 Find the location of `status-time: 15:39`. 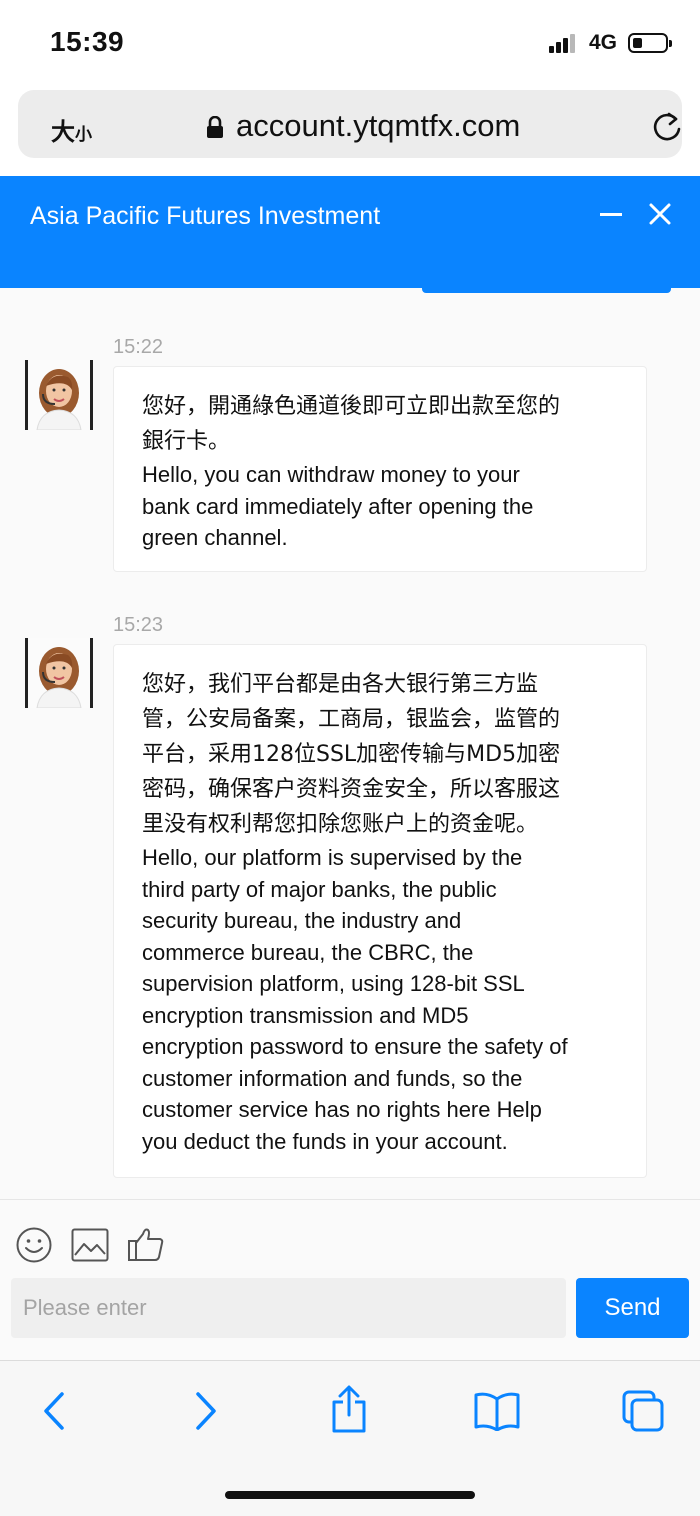

status-time: 15:39 is located at coordinates (87, 41).